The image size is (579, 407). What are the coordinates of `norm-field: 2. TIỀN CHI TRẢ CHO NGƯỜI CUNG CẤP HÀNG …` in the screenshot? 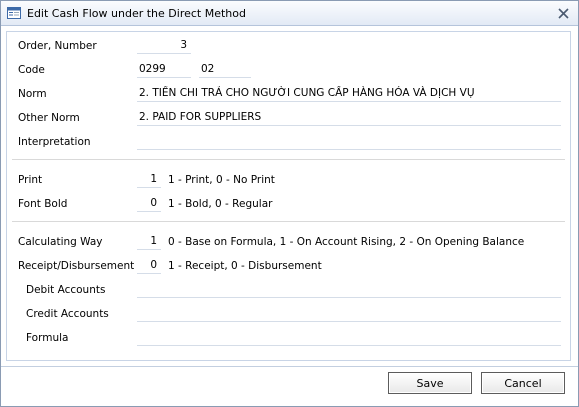 It's located at (349, 94).